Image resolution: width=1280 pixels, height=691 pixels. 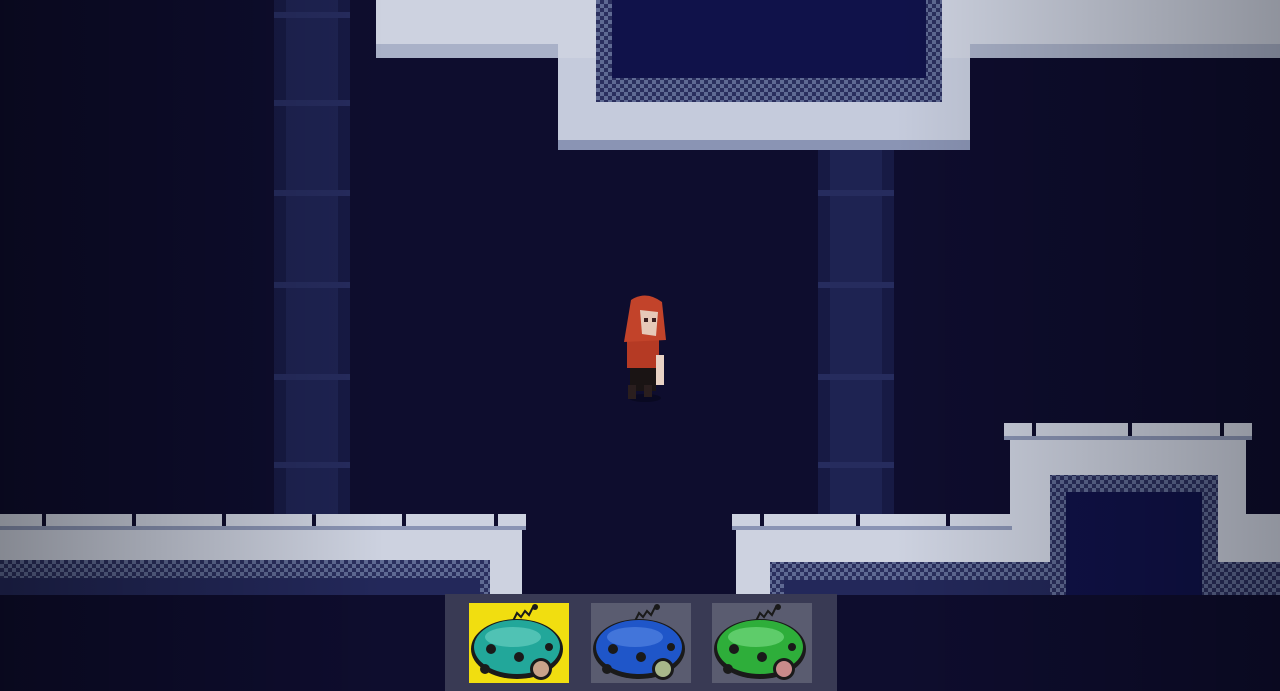 I want to click on robot-vacuum-blue-icon, so click(x=639, y=642).